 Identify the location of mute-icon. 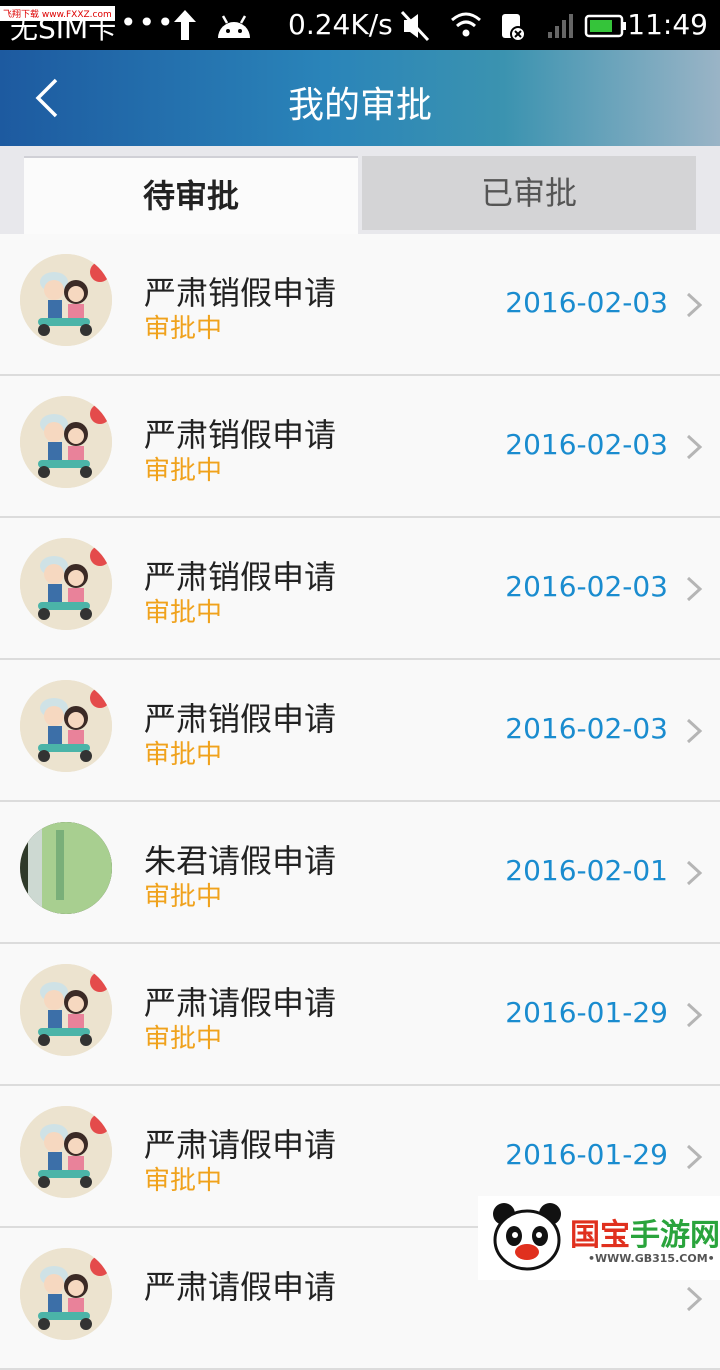
(415, 26).